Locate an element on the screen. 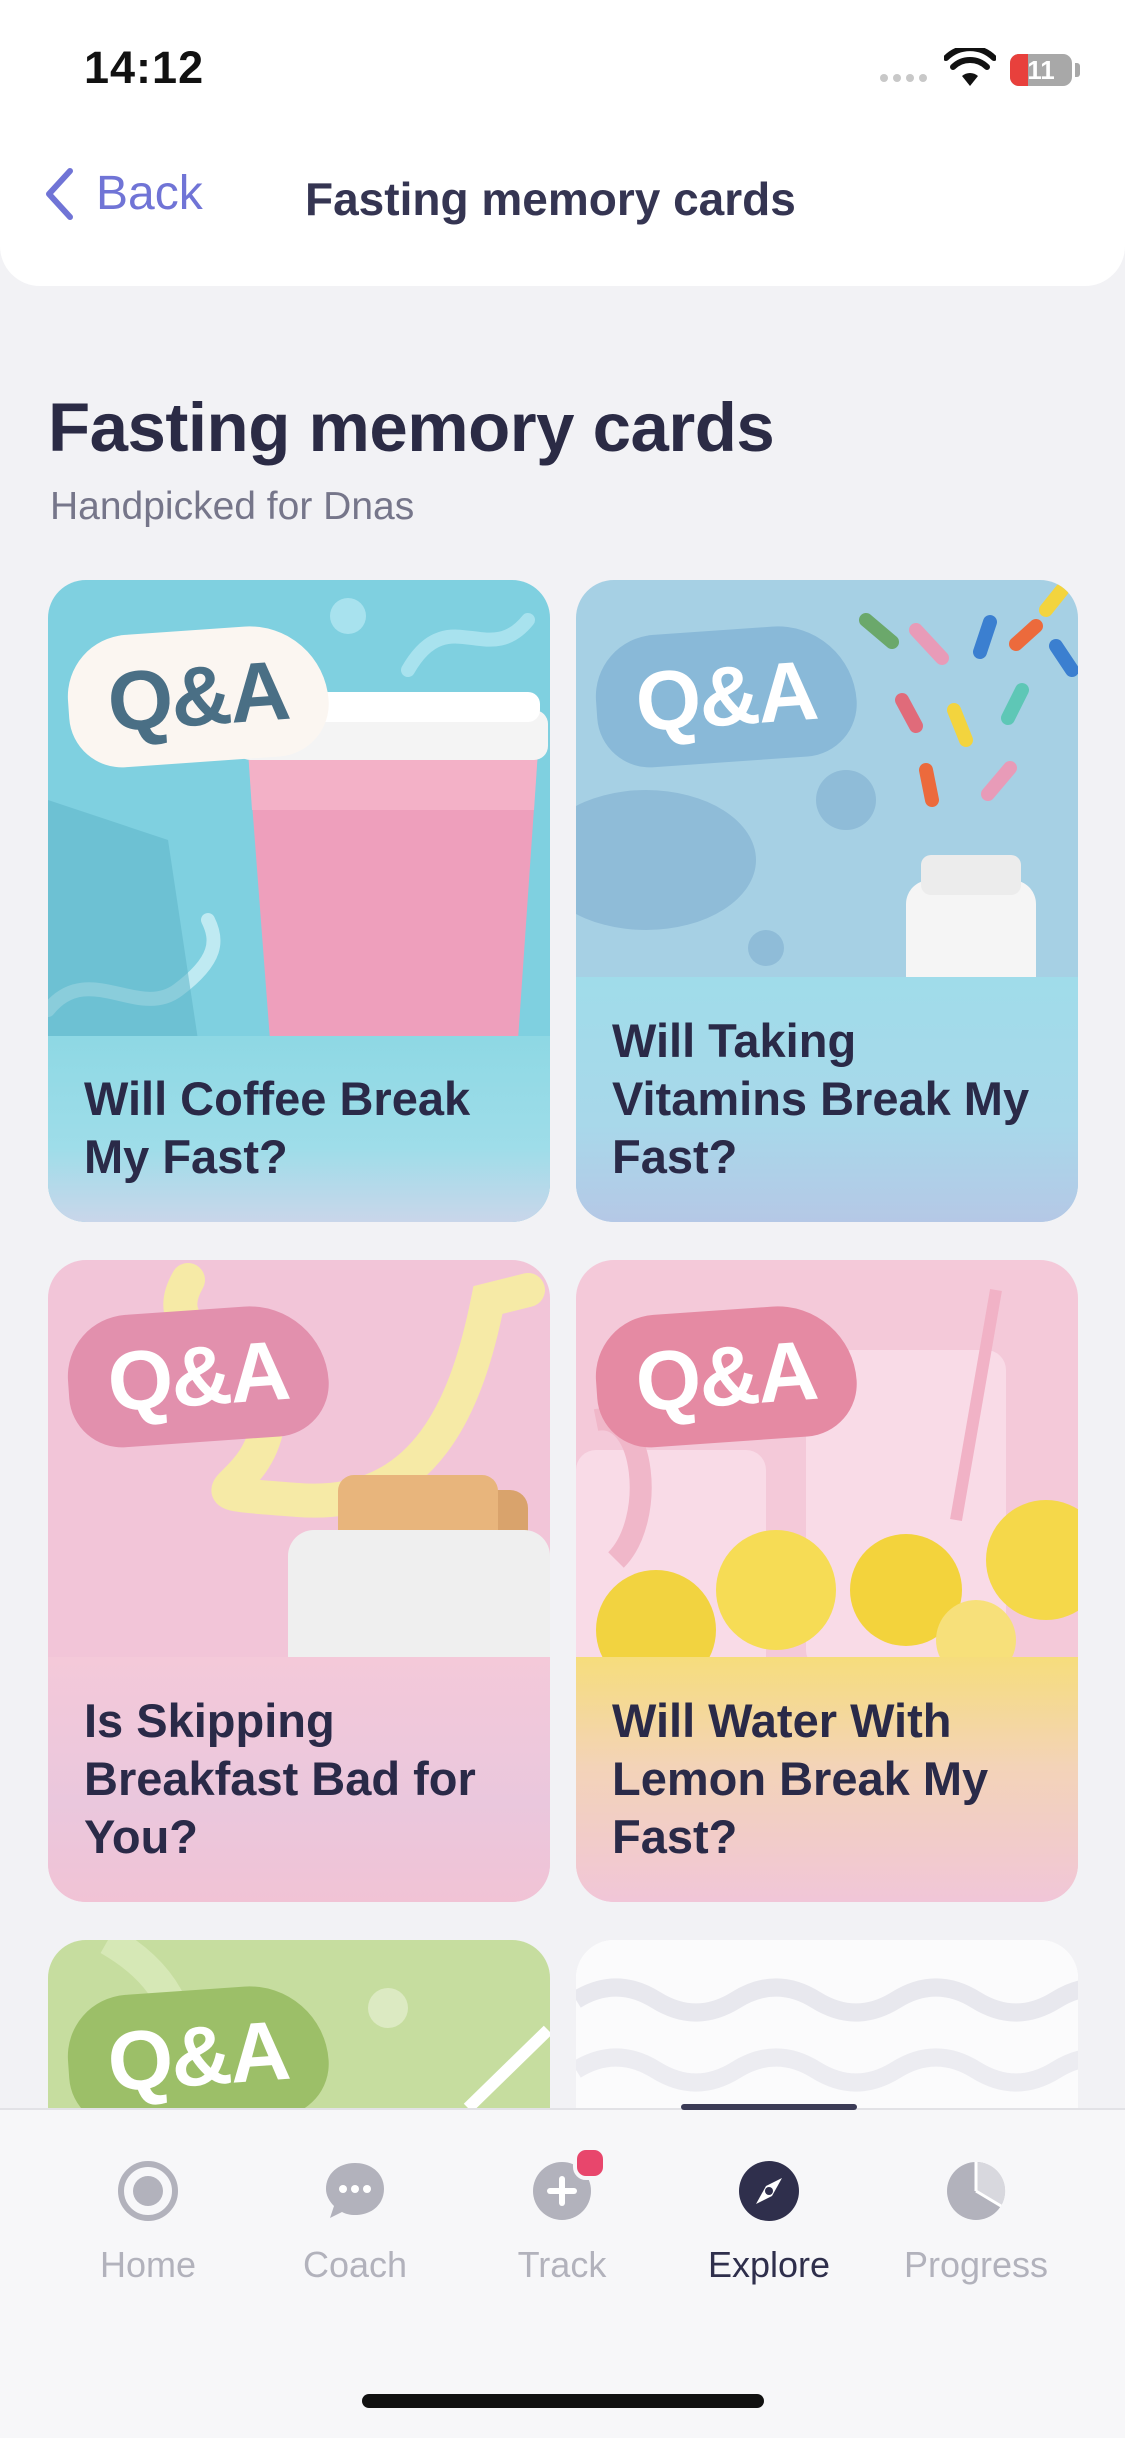 This screenshot has height=2438, width=1125. card-title: Will Water With Lemon Break My Fast? is located at coordinates (800, 1778).